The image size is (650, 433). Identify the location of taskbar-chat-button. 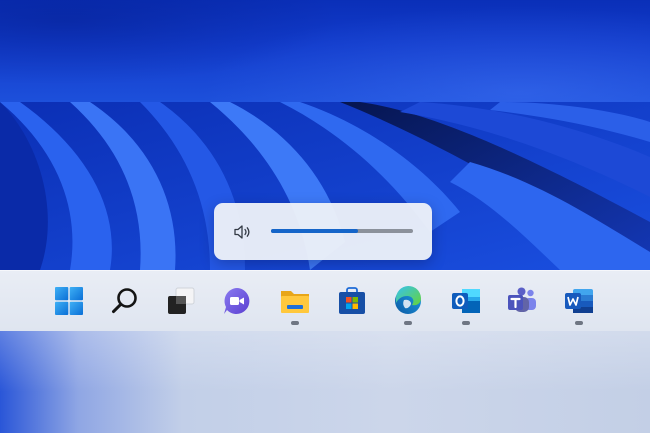
(237, 303).